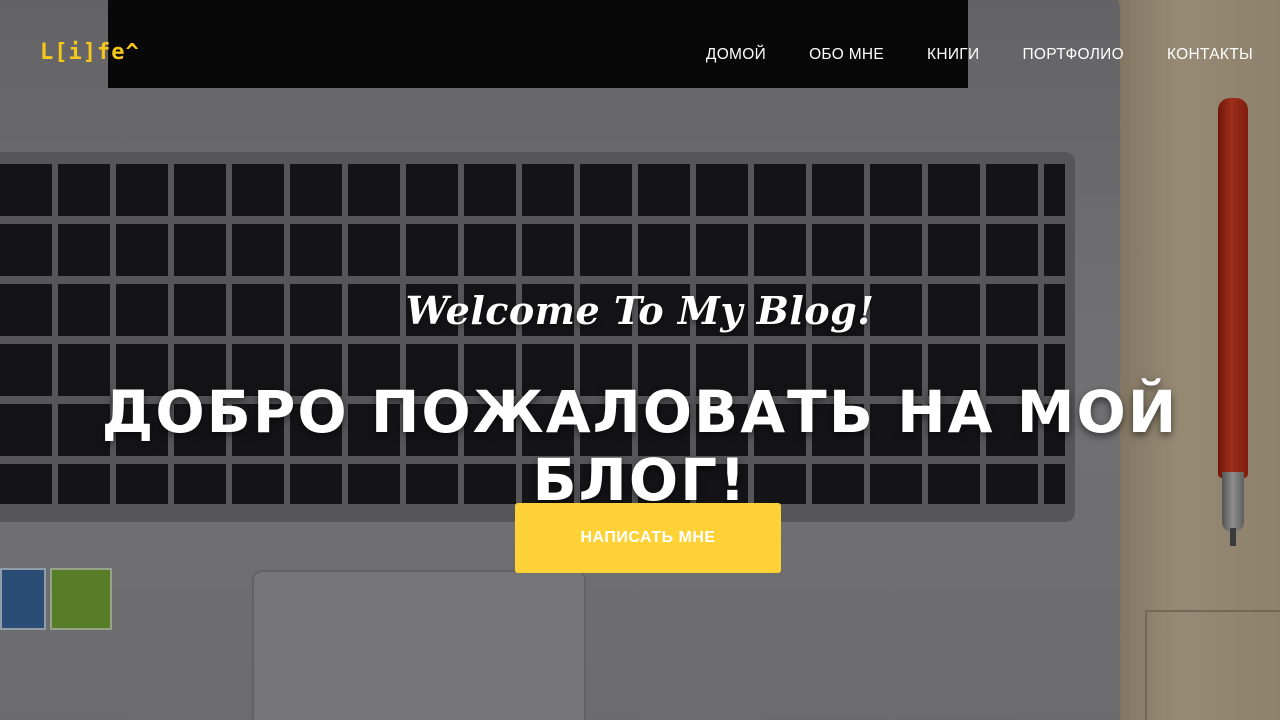 The height and width of the screenshot is (720, 1280). I want to click on hero-subheading: Welcome To My Blog!, so click(640, 310).